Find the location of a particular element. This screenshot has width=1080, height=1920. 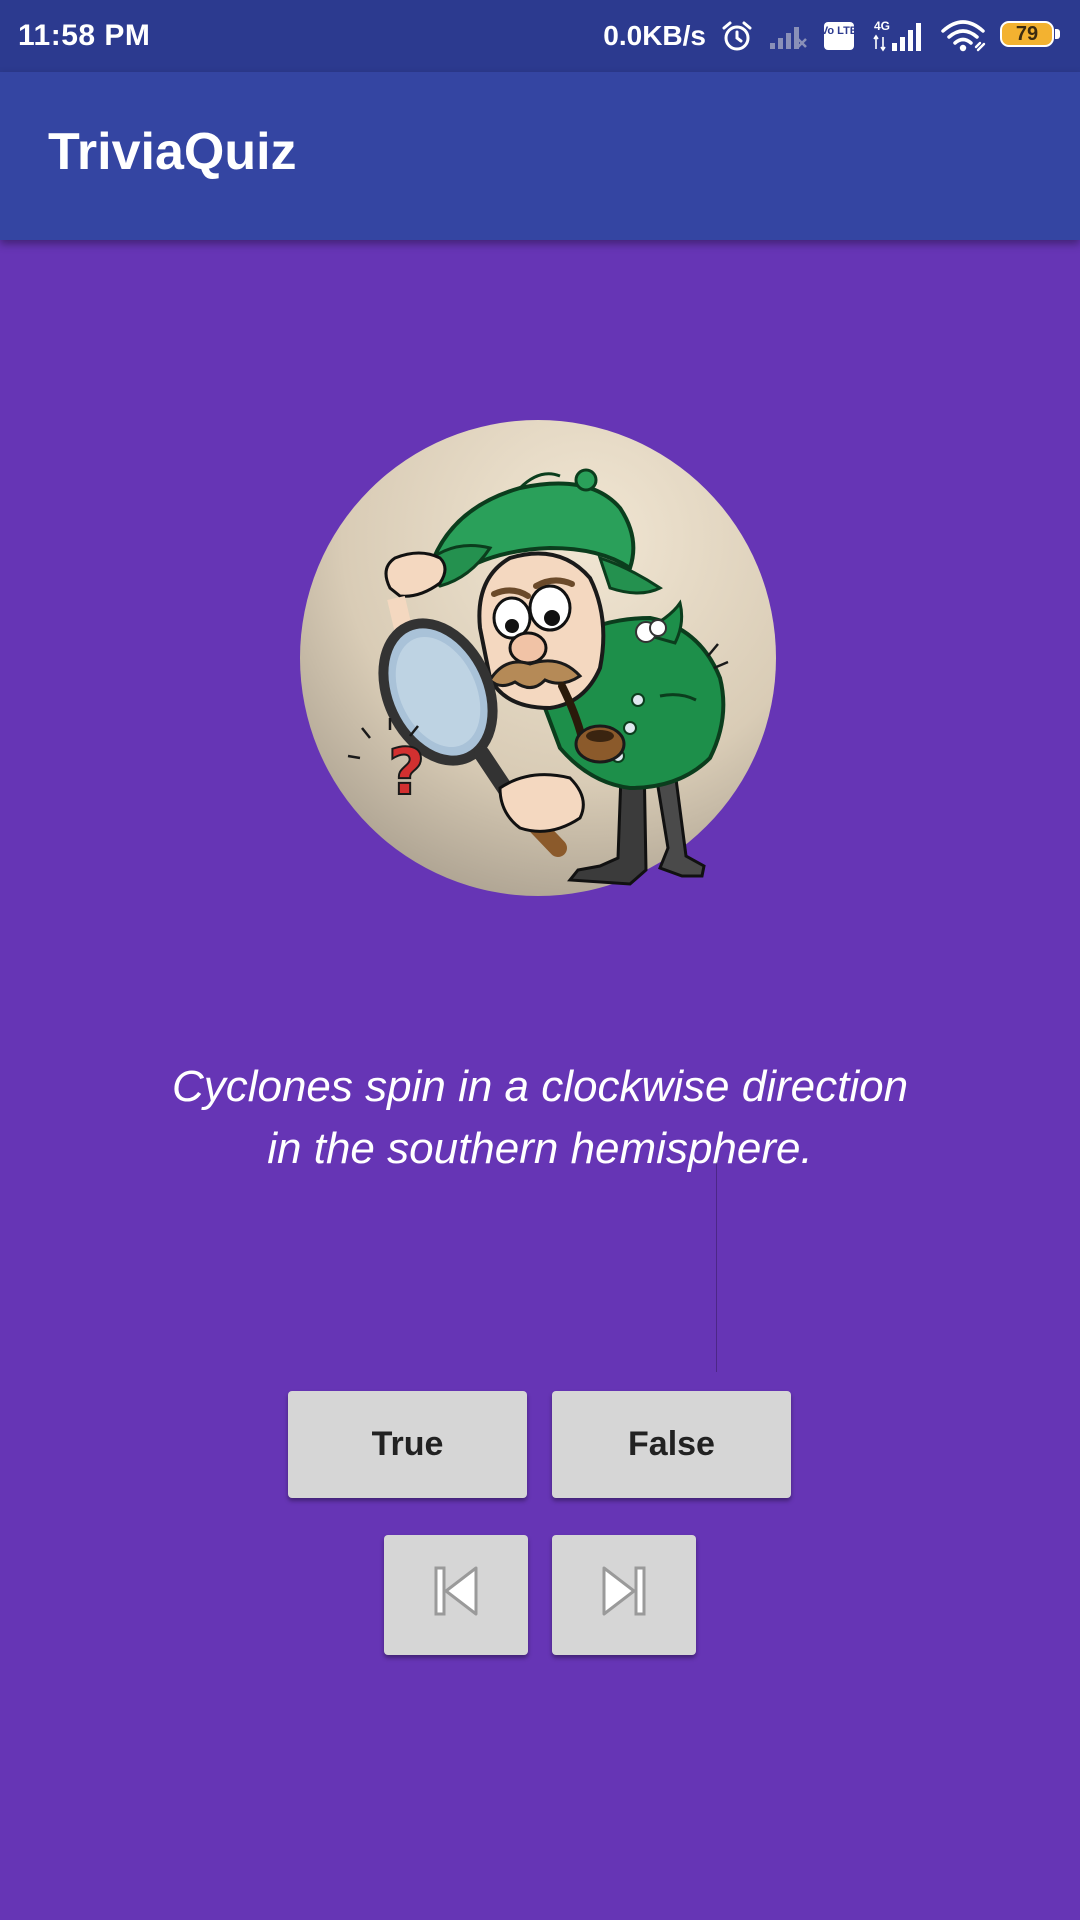

skip-previous-icon is located at coordinates (456, 1595).